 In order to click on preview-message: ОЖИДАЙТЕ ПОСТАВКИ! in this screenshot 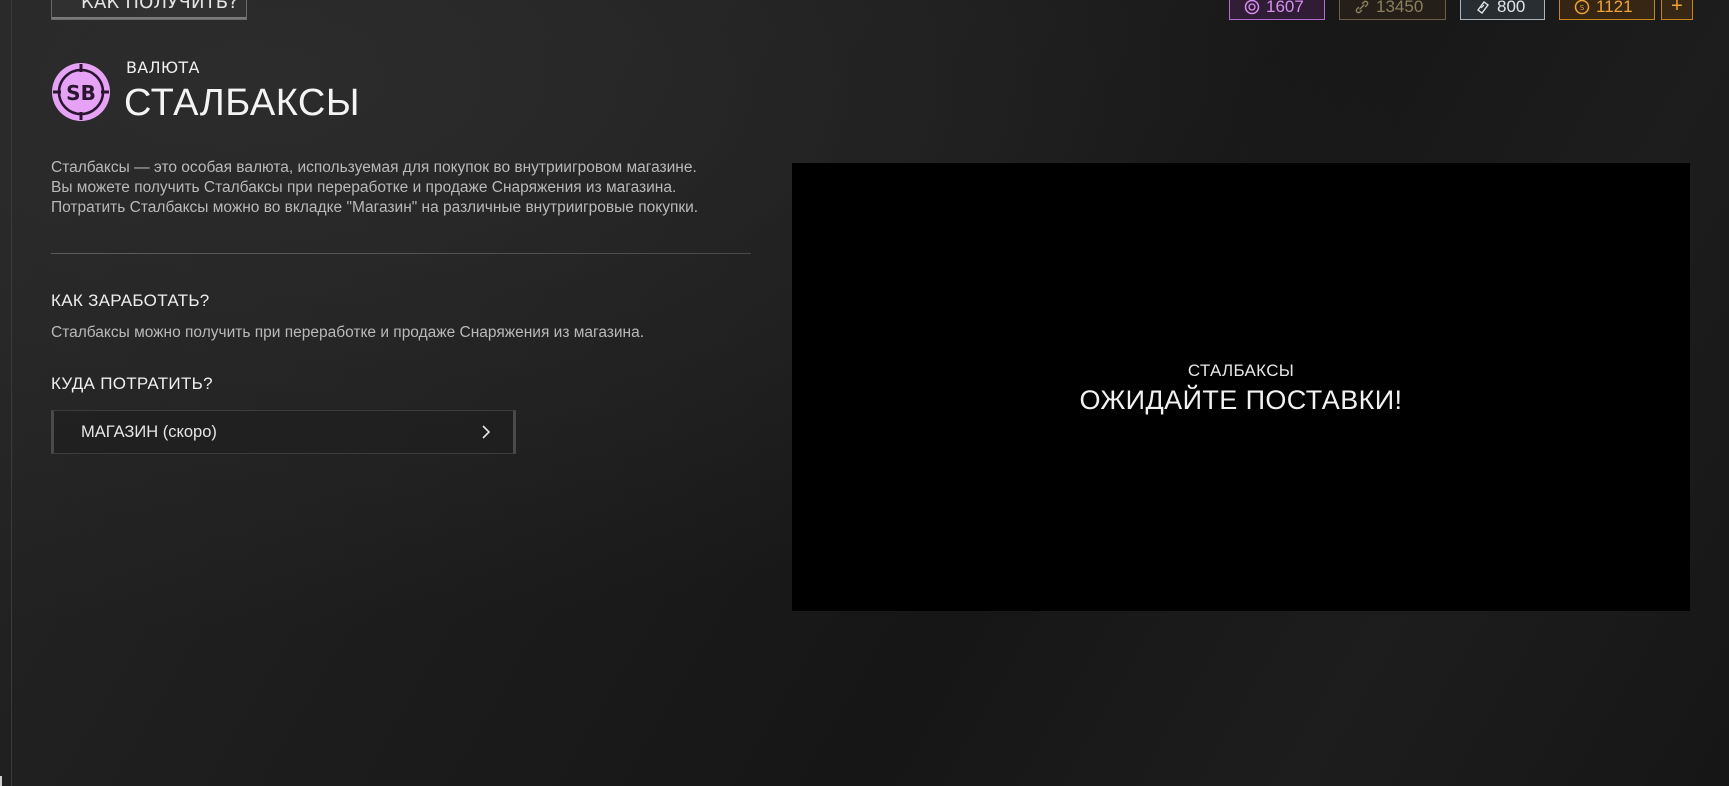, I will do `click(1241, 400)`.